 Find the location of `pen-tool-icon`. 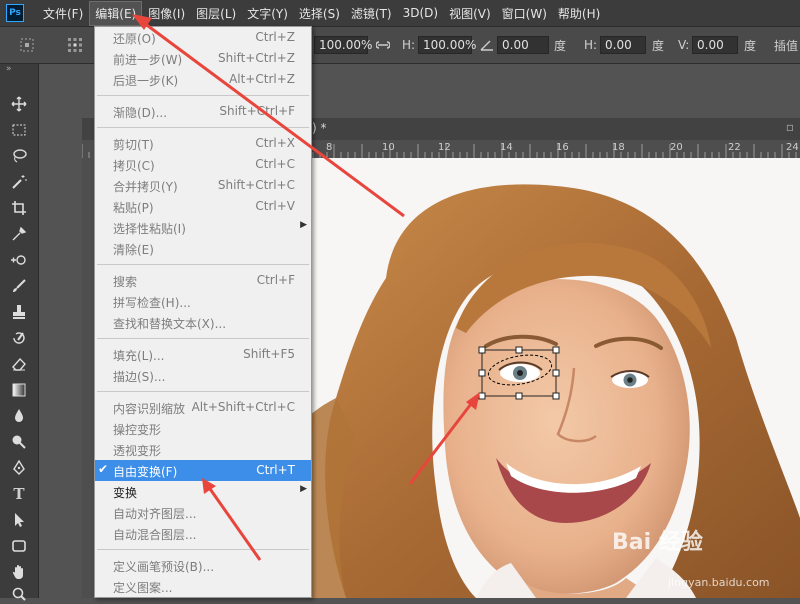

pen-tool-icon is located at coordinates (19, 468).